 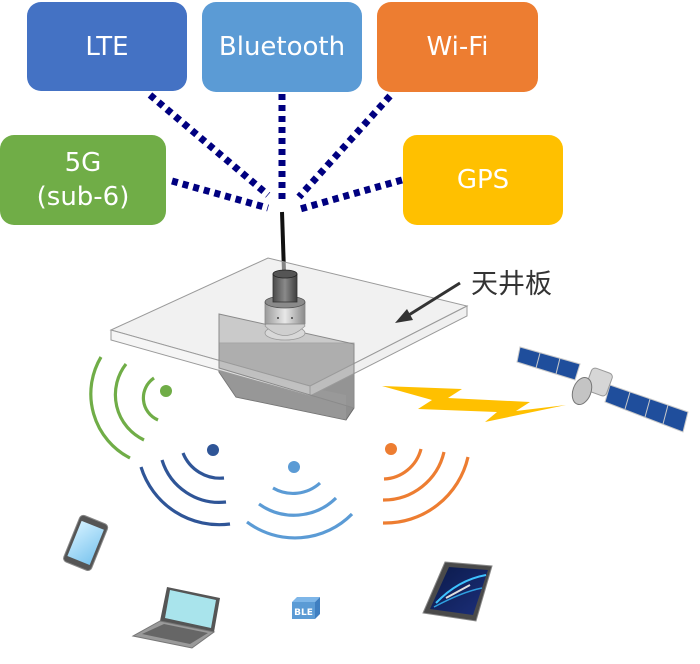 I want to click on ble-tag-icon: BLE, so click(x=306, y=608).